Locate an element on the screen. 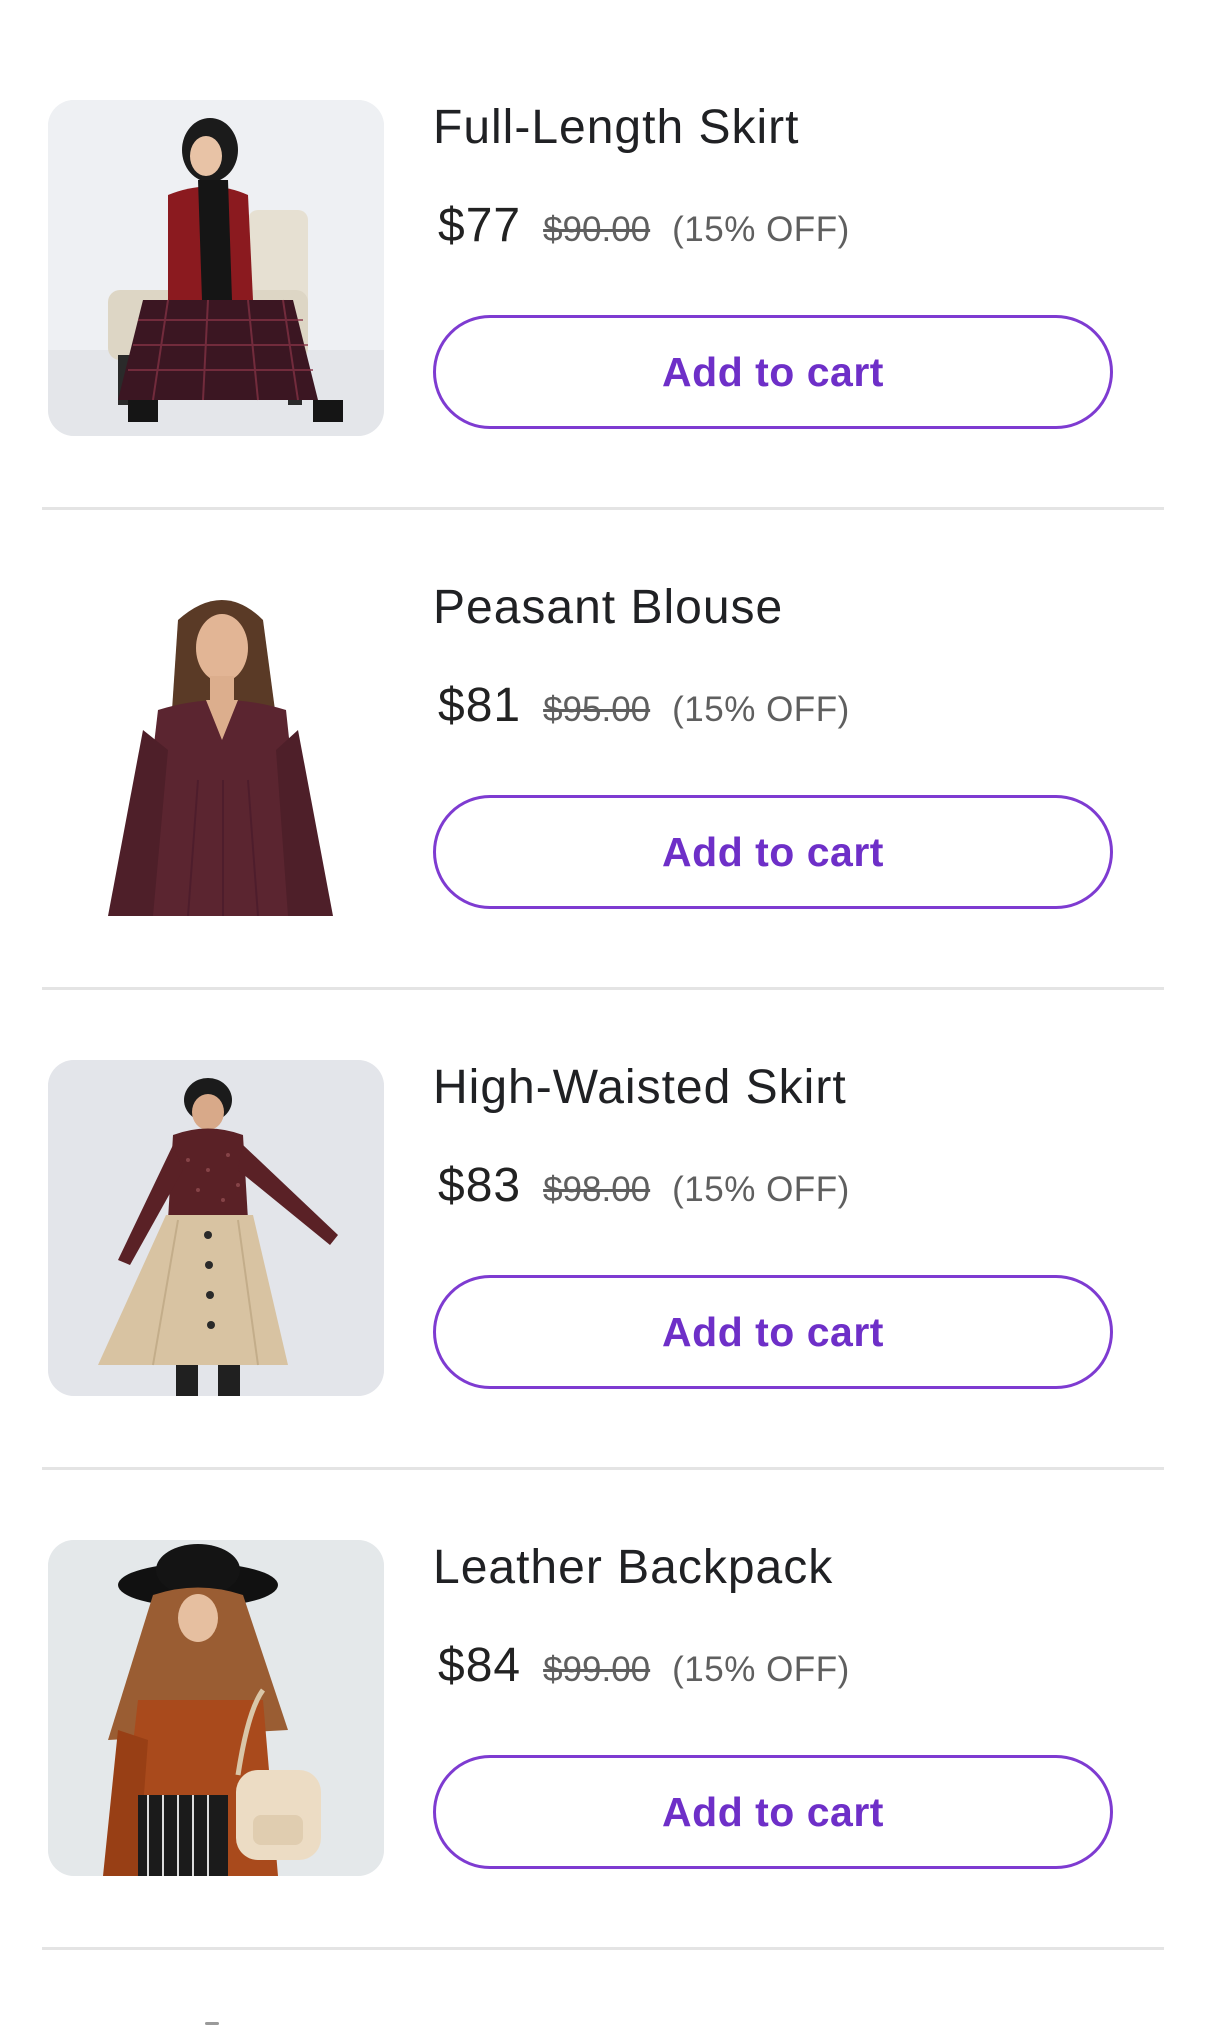  price-line: $77 $90.00 (15% OFF) is located at coordinates (644, 228).